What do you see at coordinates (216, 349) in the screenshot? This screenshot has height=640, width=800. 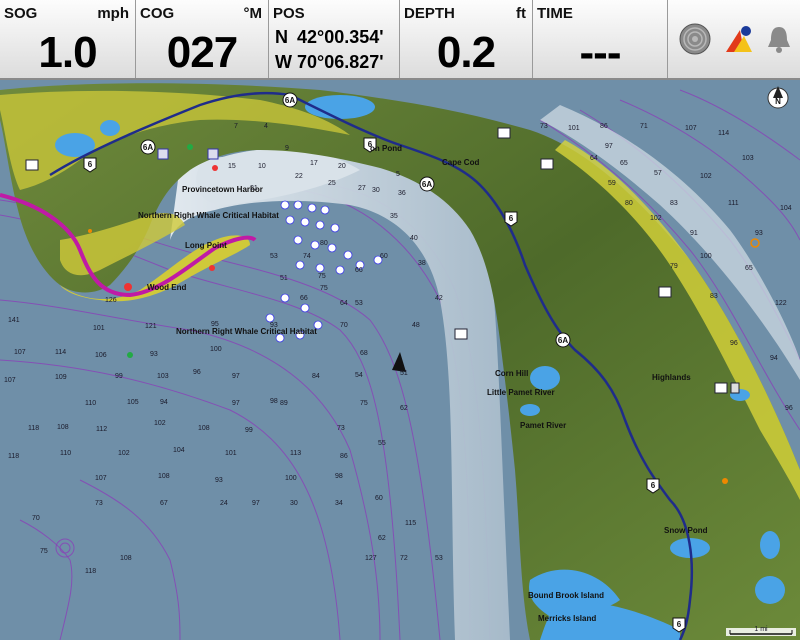 I see `depth-sounding: 100` at bounding box center [216, 349].